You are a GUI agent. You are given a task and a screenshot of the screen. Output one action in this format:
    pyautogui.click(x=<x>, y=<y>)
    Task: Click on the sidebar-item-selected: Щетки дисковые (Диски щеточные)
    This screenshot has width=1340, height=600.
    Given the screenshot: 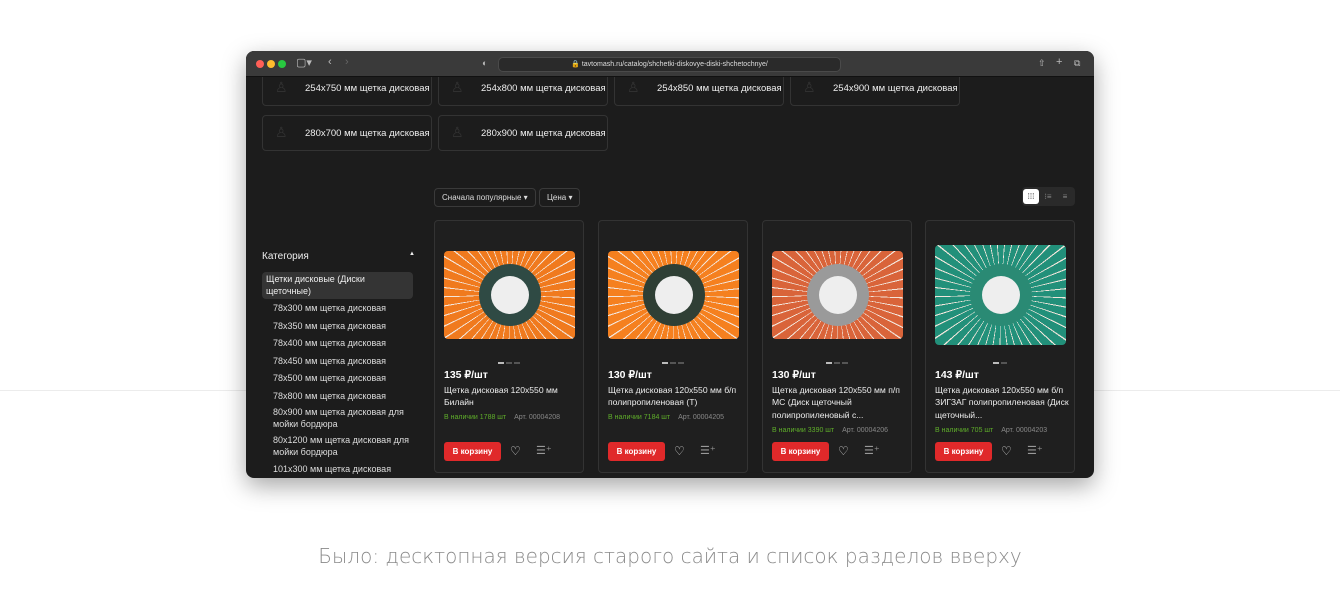 What is the action you would take?
    pyautogui.click(x=337, y=285)
    